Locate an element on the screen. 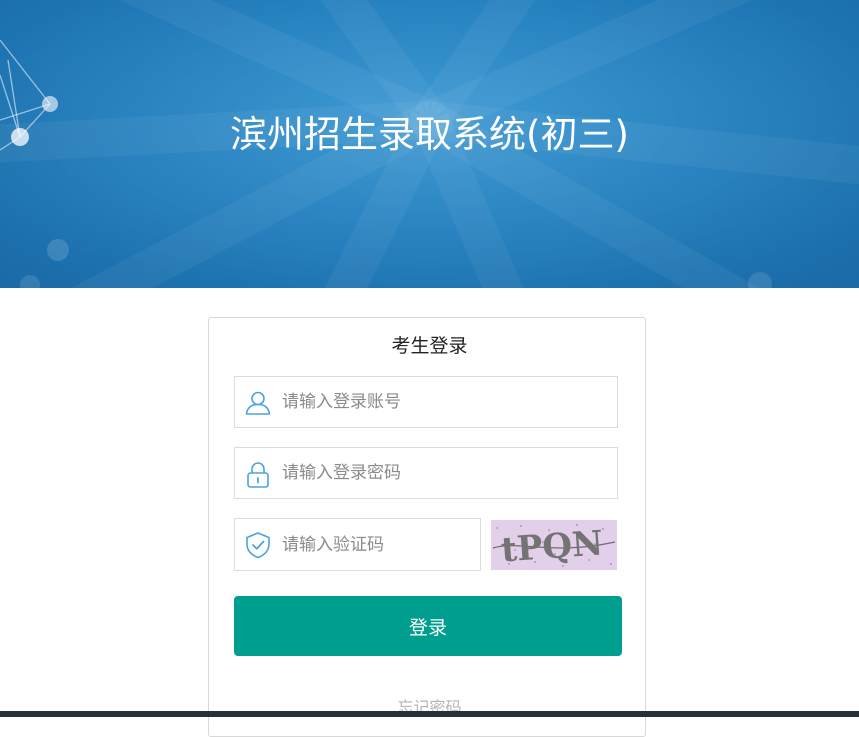 Image resolution: width=859 pixels, height=737 pixels. account-field is located at coordinates (426, 402).